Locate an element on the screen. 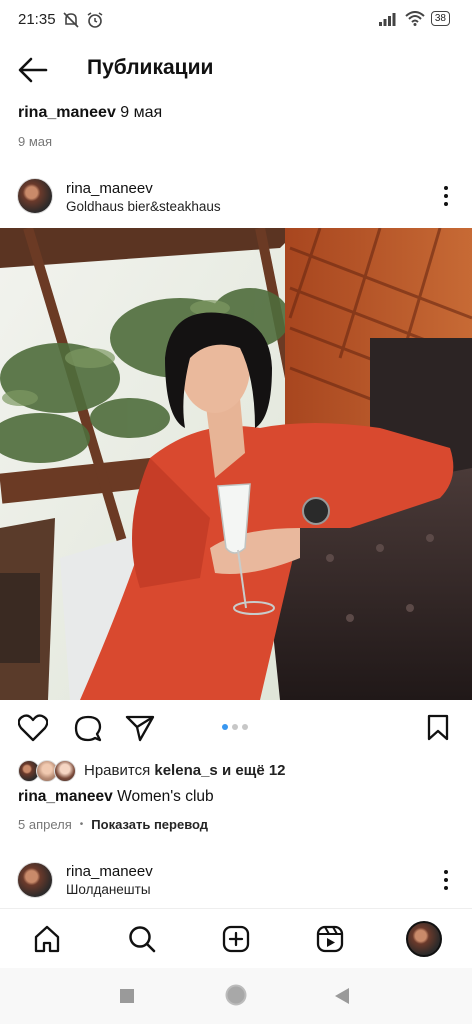 The width and height of the screenshot is (472, 1024). system-navigation is located at coordinates (236, 996).